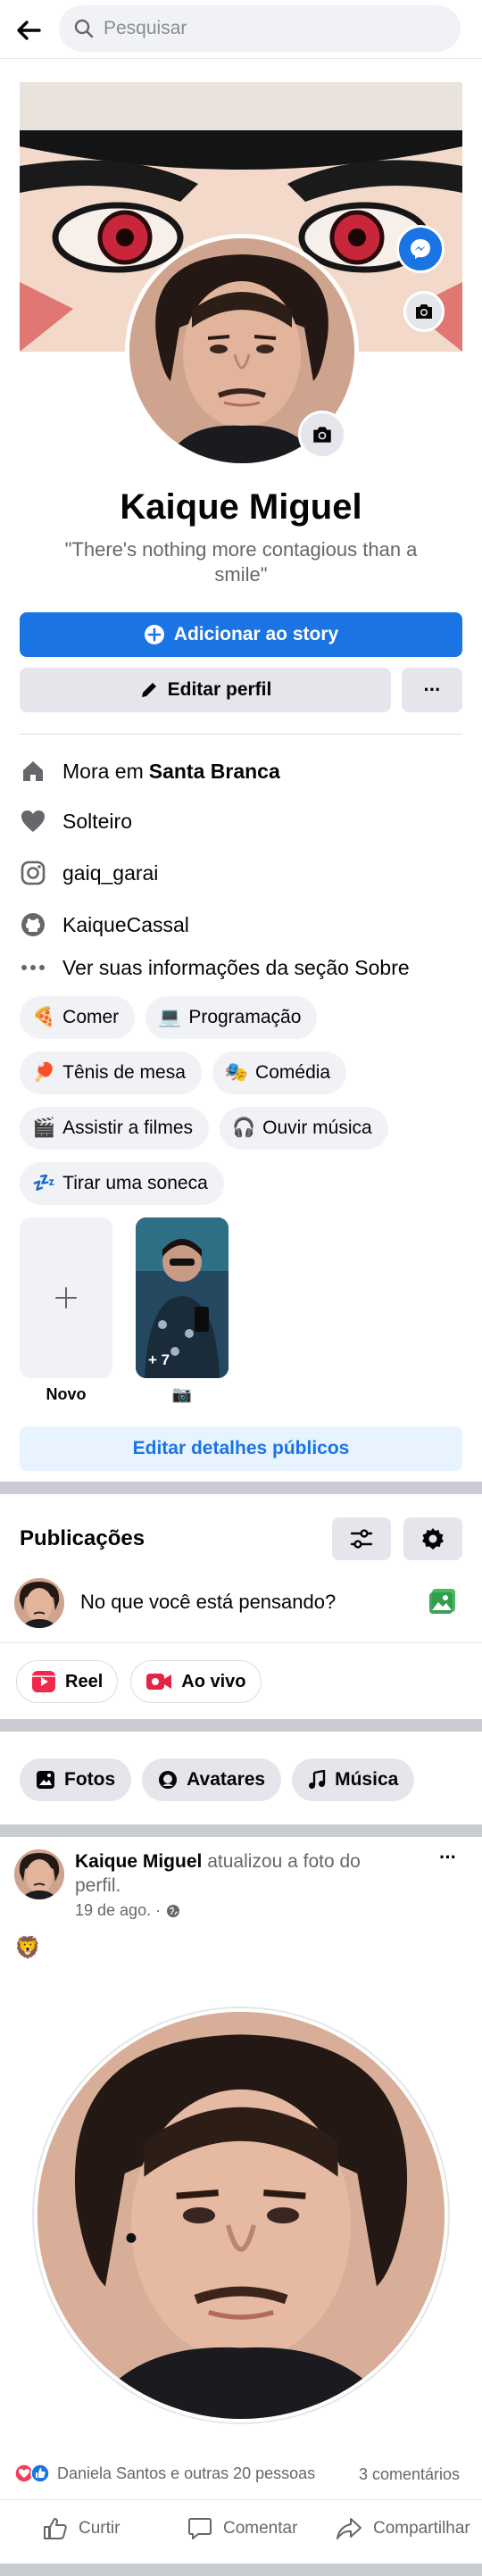 Image resolution: width=482 pixels, height=2576 pixels. I want to click on home-icon, so click(33, 771).